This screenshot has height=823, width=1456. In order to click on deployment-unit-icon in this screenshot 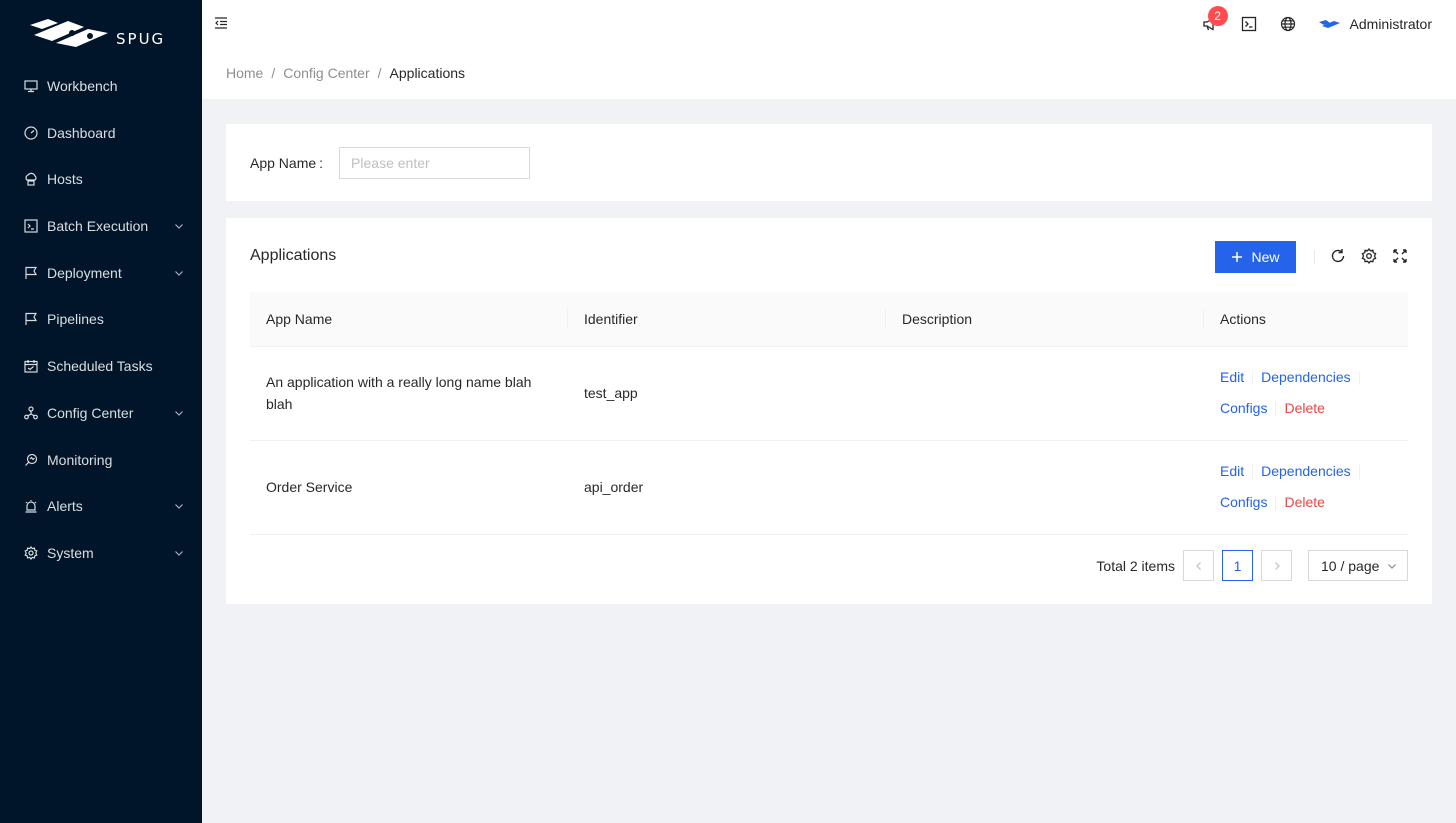, I will do `click(31, 413)`.